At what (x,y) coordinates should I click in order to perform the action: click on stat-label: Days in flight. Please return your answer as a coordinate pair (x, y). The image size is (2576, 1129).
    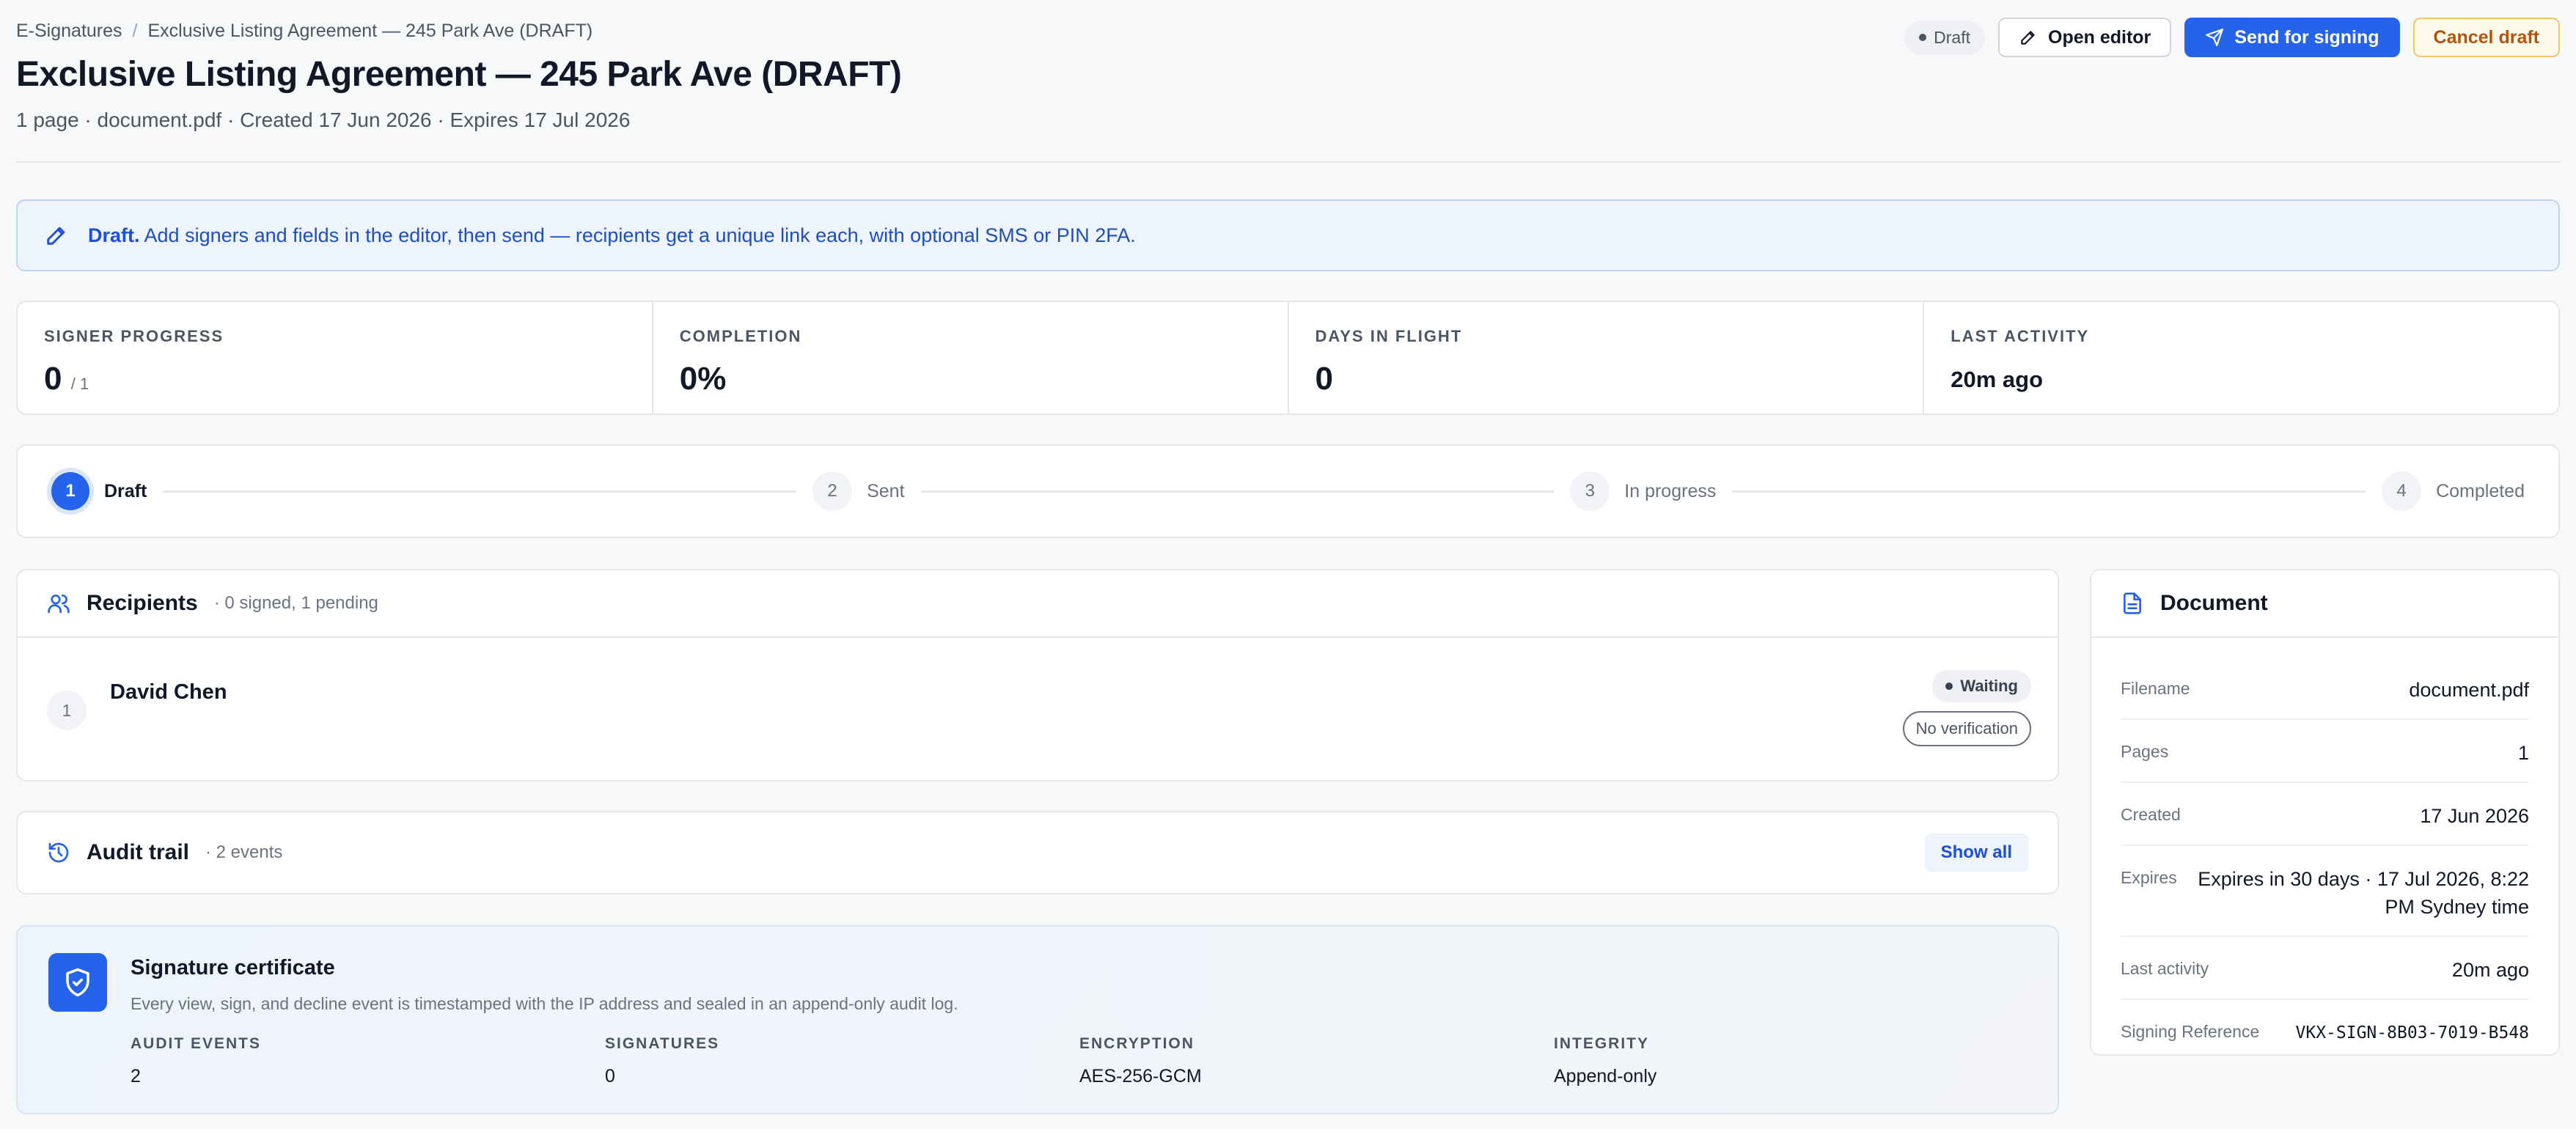
    Looking at the image, I should click on (1389, 336).